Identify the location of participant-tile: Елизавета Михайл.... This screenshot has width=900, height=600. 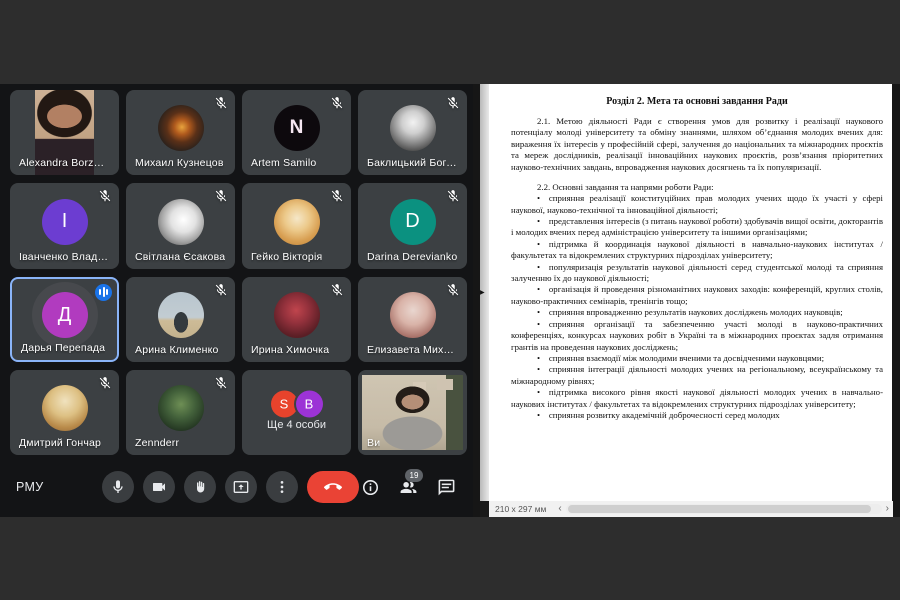
(412, 319).